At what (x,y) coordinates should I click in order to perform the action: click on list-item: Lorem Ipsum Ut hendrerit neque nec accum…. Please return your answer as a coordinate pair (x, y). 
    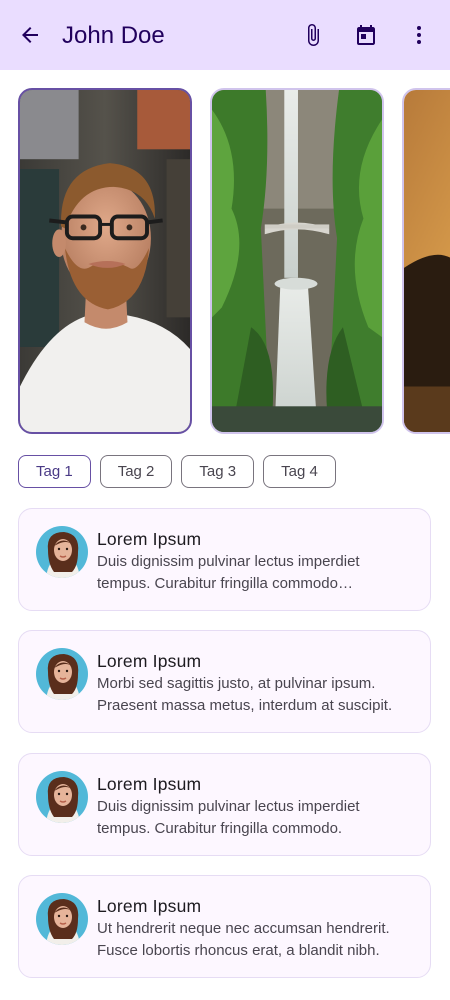
    Looking at the image, I should click on (224, 926).